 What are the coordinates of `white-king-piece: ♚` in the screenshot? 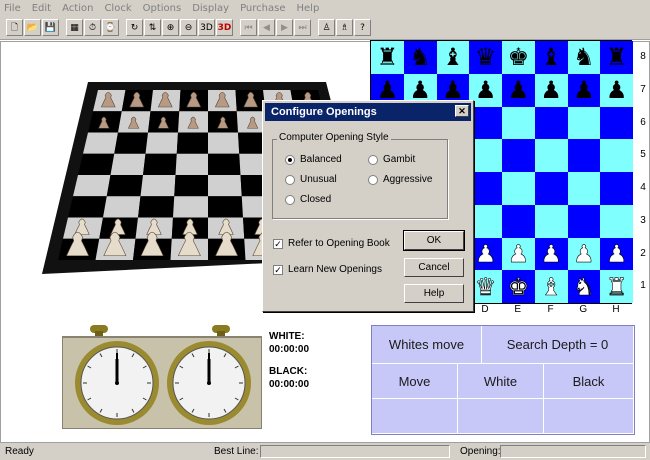 It's located at (518, 286).